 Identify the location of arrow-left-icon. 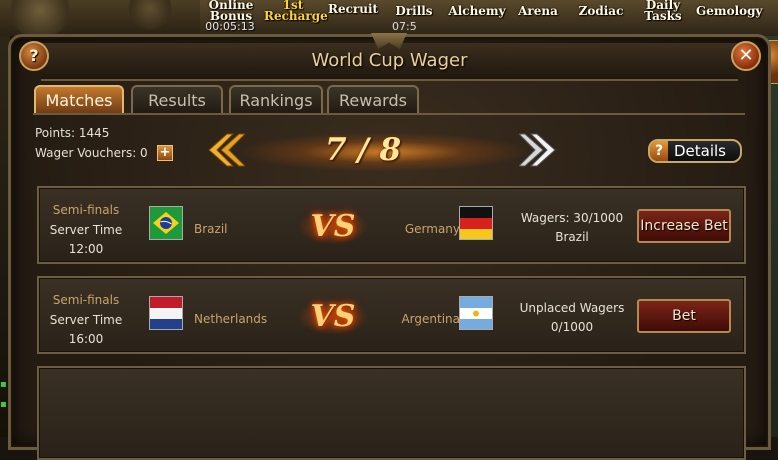
(225, 150).